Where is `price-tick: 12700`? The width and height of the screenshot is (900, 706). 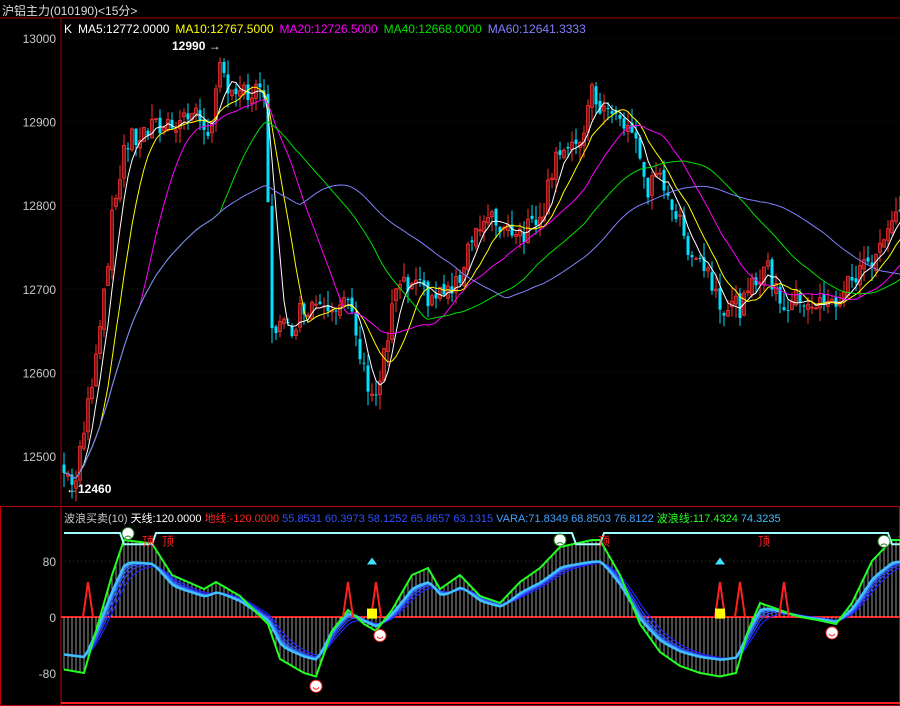
price-tick: 12700 is located at coordinates (40, 290).